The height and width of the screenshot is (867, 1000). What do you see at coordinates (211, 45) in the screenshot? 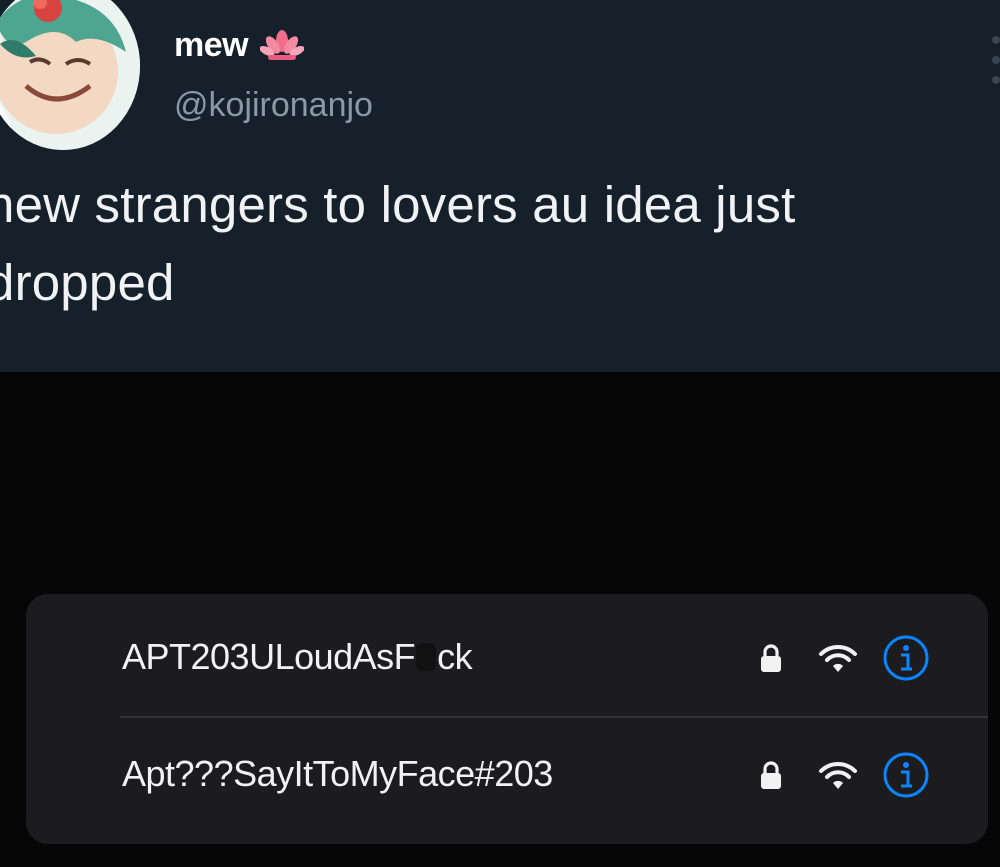
I see `display-name: mew` at bounding box center [211, 45].